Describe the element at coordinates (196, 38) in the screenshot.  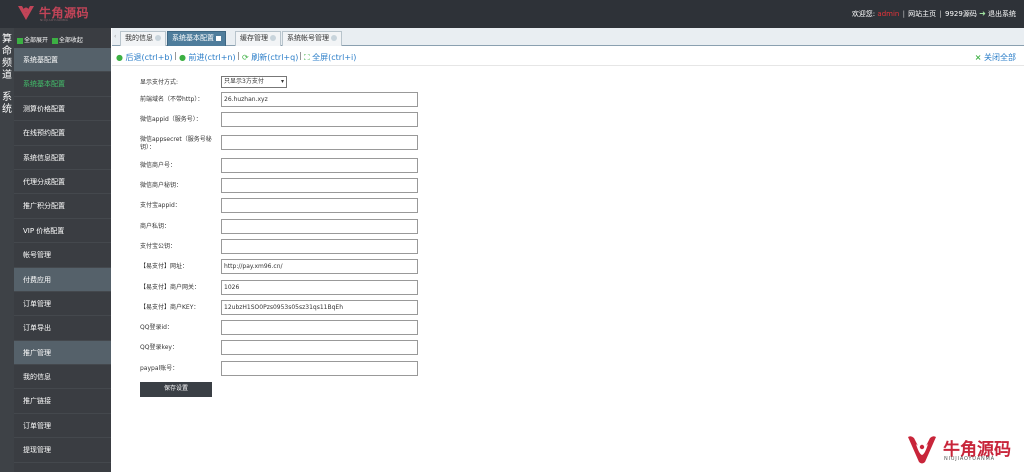
I see `tab-system-config: 系统基本配置` at that location.